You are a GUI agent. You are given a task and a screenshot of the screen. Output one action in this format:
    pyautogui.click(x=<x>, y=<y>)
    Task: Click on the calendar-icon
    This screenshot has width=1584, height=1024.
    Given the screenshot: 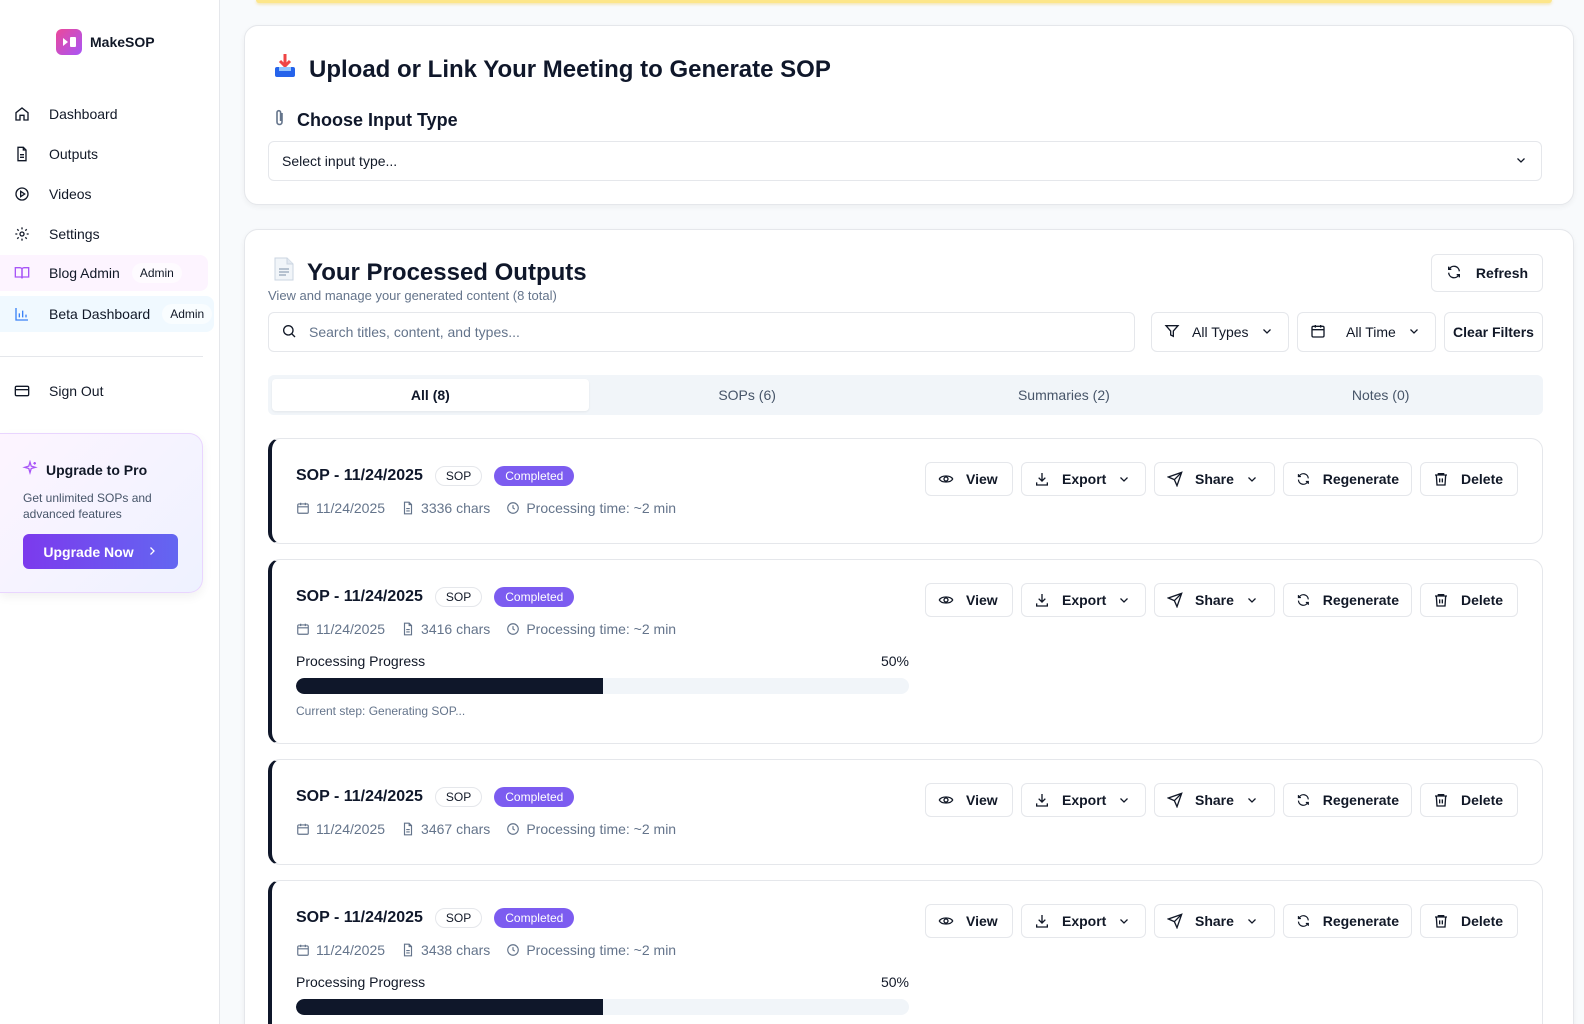 What is the action you would take?
    pyautogui.click(x=1318, y=332)
    